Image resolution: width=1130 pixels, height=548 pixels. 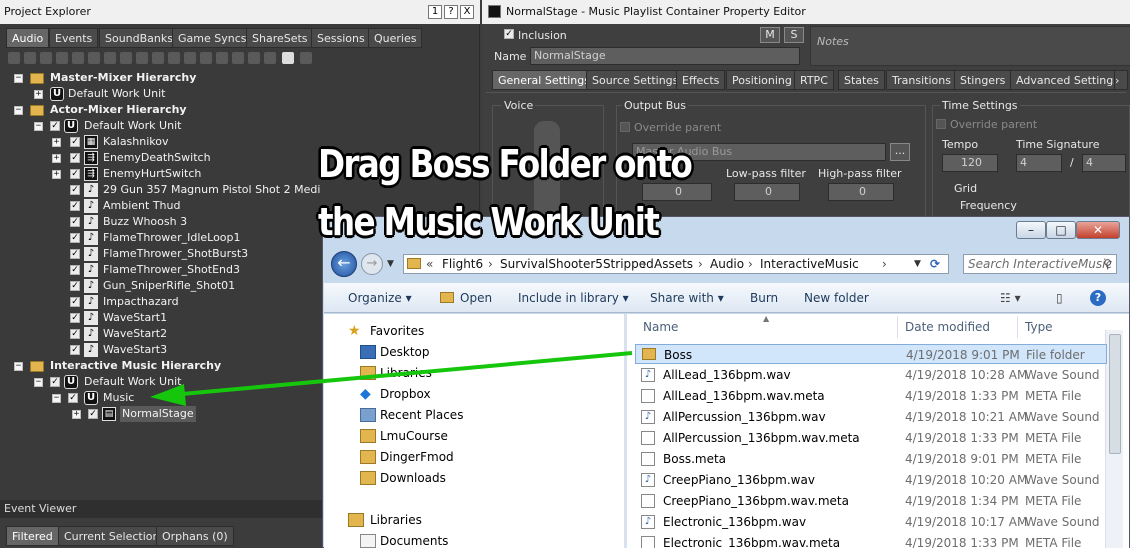 What do you see at coordinates (168, 395) in the screenshot?
I see `drag-arrow-head` at bounding box center [168, 395].